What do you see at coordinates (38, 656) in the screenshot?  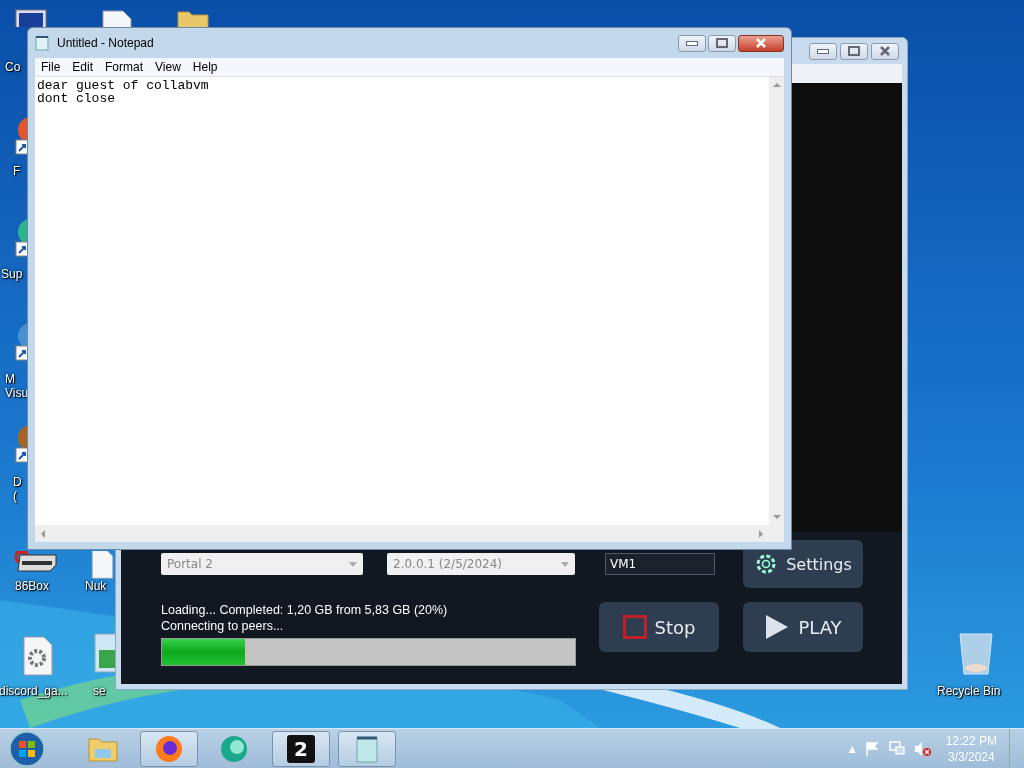 I see `gear-file-icon` at bounding box center [38, 656].